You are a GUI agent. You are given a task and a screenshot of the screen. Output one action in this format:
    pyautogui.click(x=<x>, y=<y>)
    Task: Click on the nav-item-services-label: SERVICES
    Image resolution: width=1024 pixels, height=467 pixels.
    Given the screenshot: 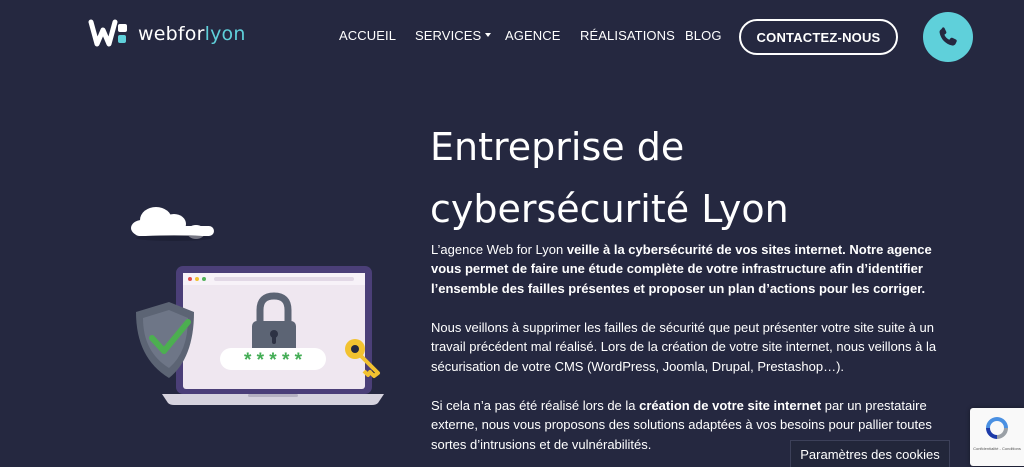 What is the action you would take?
    pyautogui.click(x=448, y=35)
    